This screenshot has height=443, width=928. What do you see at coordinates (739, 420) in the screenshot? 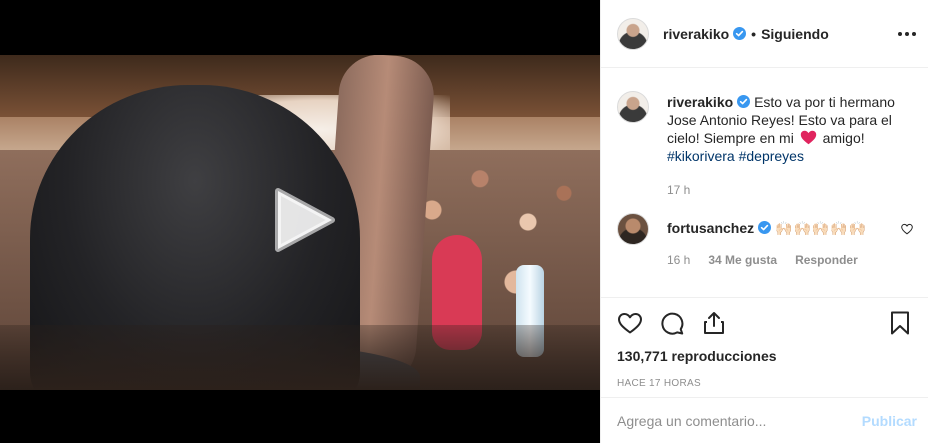
I see `comment-input` at bounding box center [739, 420].